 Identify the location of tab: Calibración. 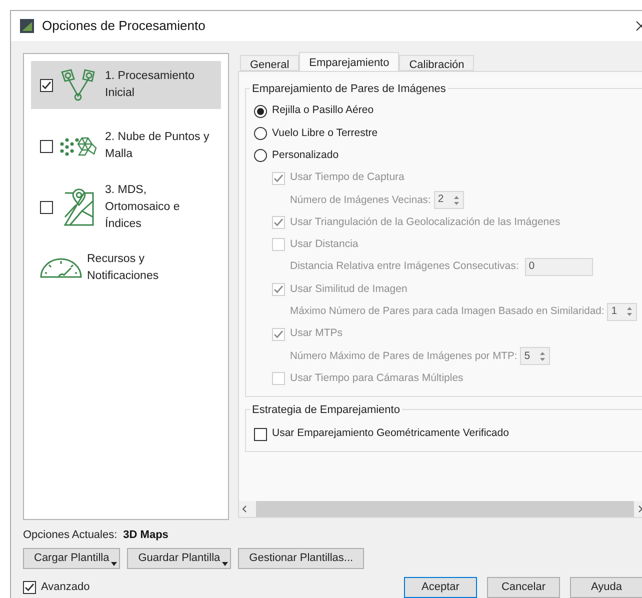
(436, 63).